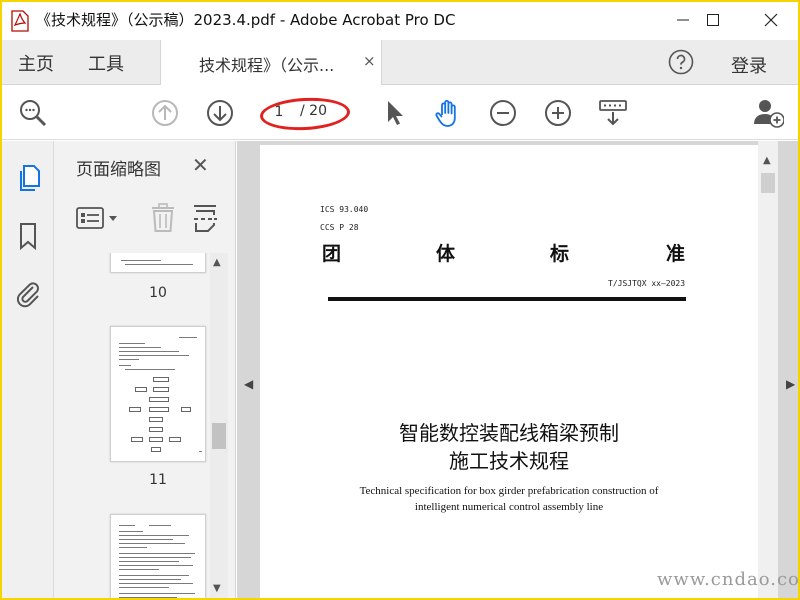 This screenshot has width=800, height=600. What do you see at coordinates (676, 254) in the screenshot?
I see `standard-char: 准` at bounding box center [676, 254].